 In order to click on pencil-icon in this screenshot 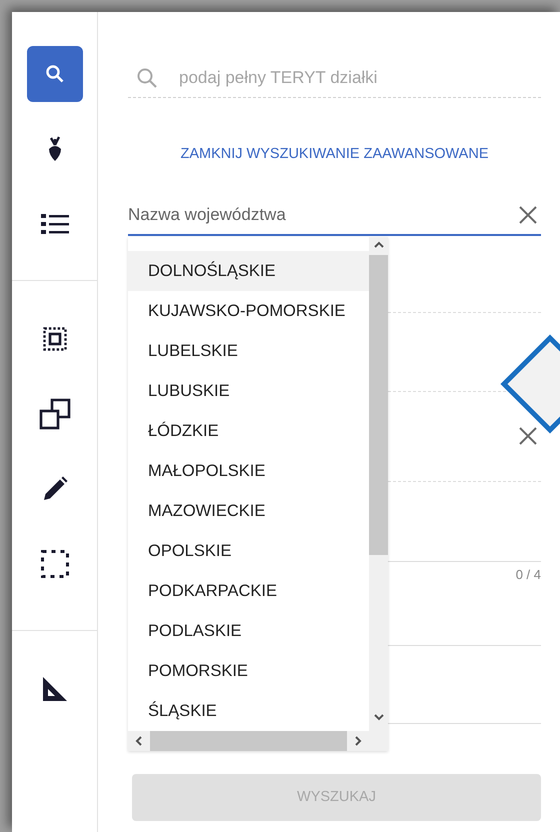, I will do `click(55, 489)`.